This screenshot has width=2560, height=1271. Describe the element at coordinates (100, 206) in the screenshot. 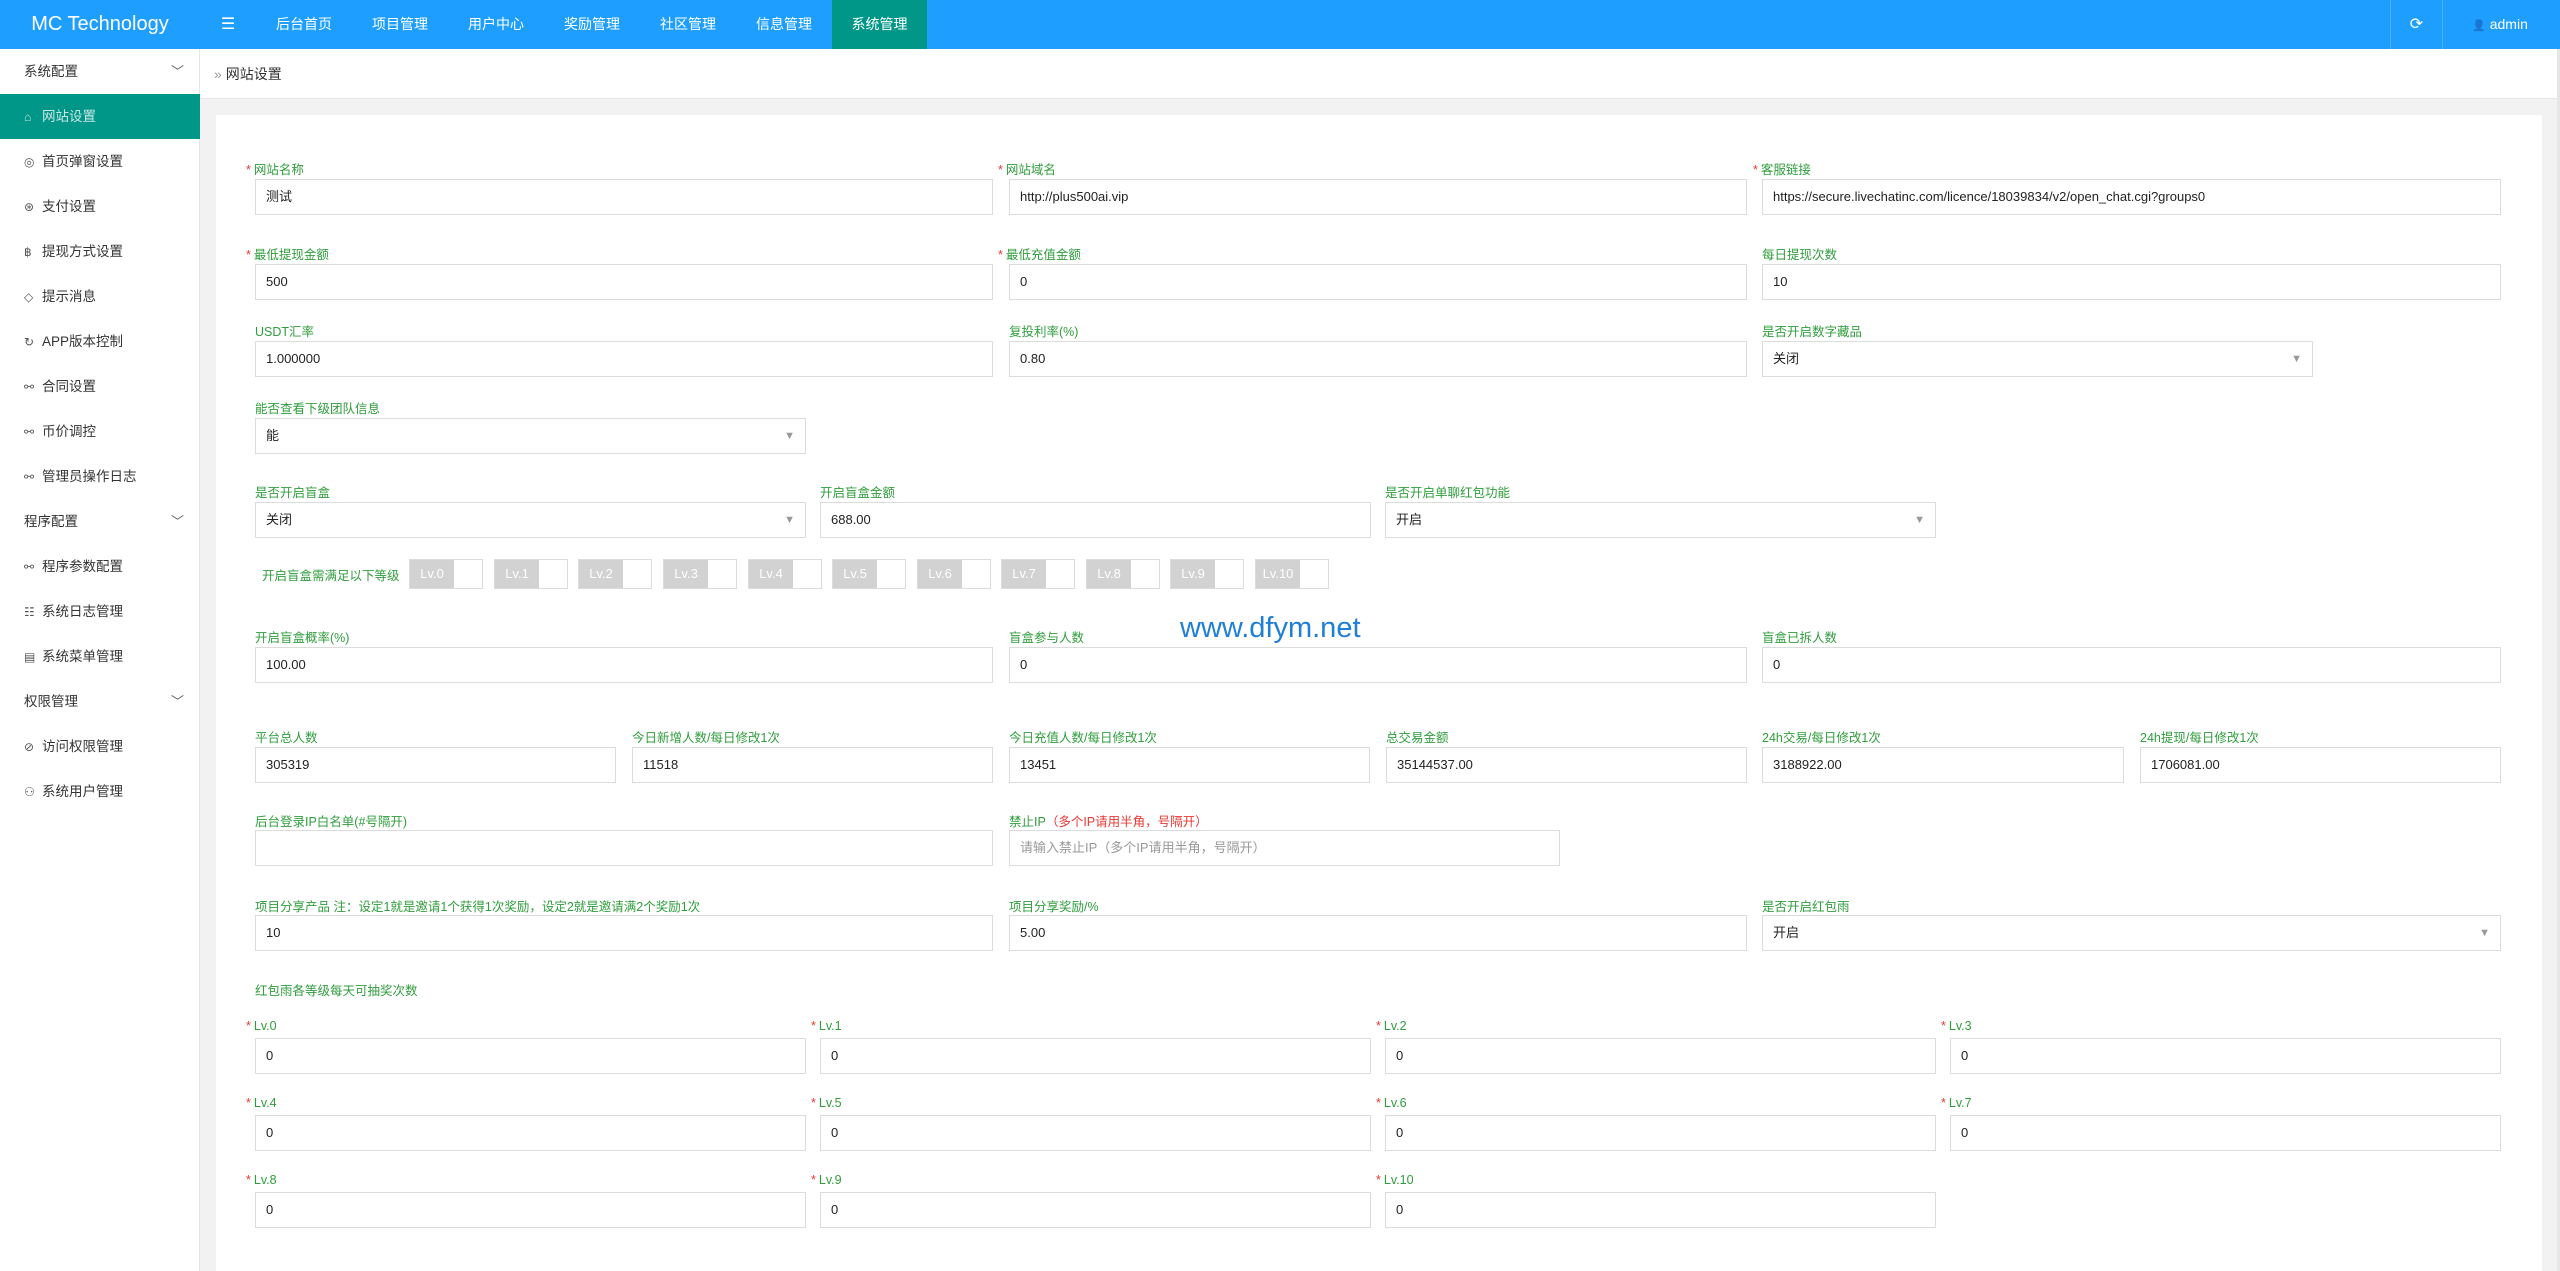

I see `sidebar-item-payment-settings: ⊛ 支付设置` at that location.